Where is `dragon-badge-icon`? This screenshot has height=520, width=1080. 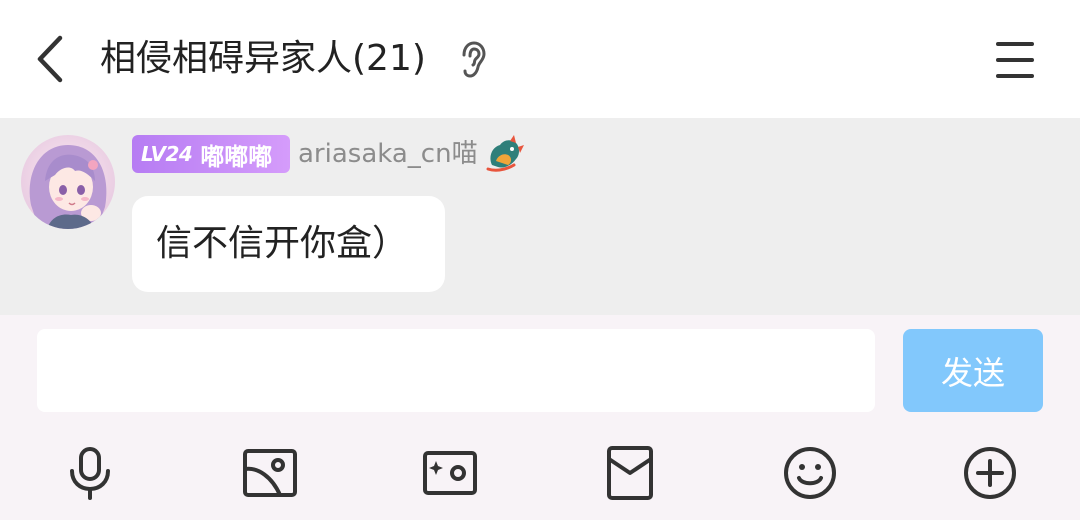
dragon-badge-icon is located at coordinates (504, 154).